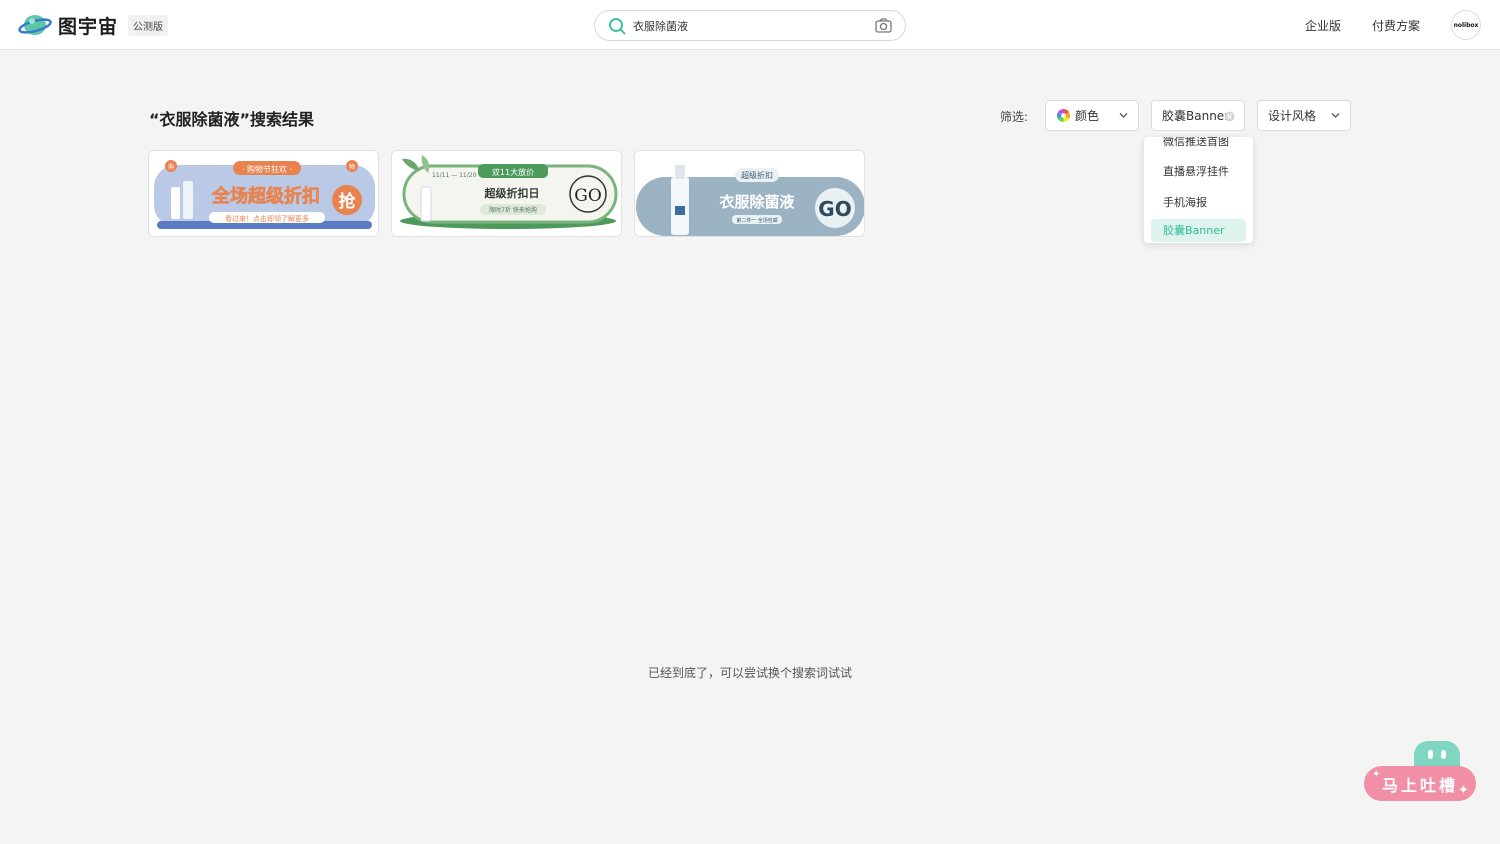  Describe the element at coordinates (512, 193) in the screenshot. I see `card2-headline: 超级折扣日` at that location.